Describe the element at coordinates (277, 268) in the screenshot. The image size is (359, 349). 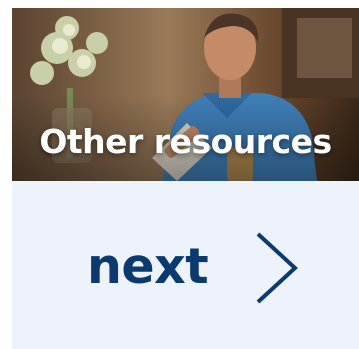
I see `chevron-right-icon` at that location.